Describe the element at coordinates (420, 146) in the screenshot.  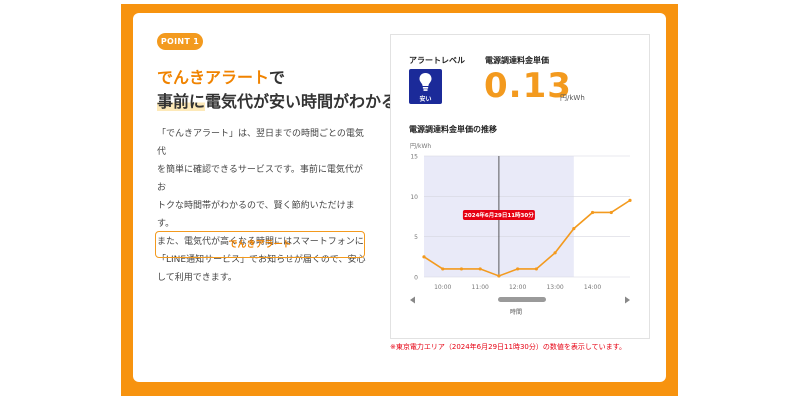
I see `y-axis-label: 円/kWh` at that location.